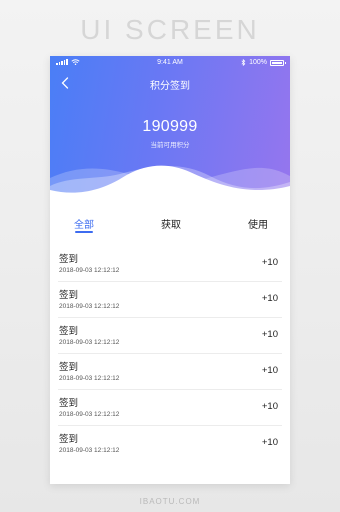  What do you see at coordinates (170, 501) in the screenshot?
I see `watermark: IBAOTU.COM` at bounding box center [170, 501].